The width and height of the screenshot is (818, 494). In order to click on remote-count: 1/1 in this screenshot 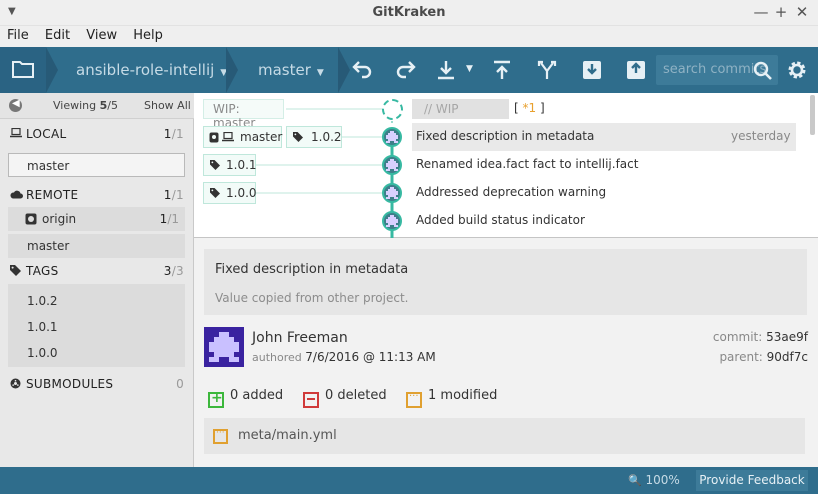, I will do `click(173, 195)`.